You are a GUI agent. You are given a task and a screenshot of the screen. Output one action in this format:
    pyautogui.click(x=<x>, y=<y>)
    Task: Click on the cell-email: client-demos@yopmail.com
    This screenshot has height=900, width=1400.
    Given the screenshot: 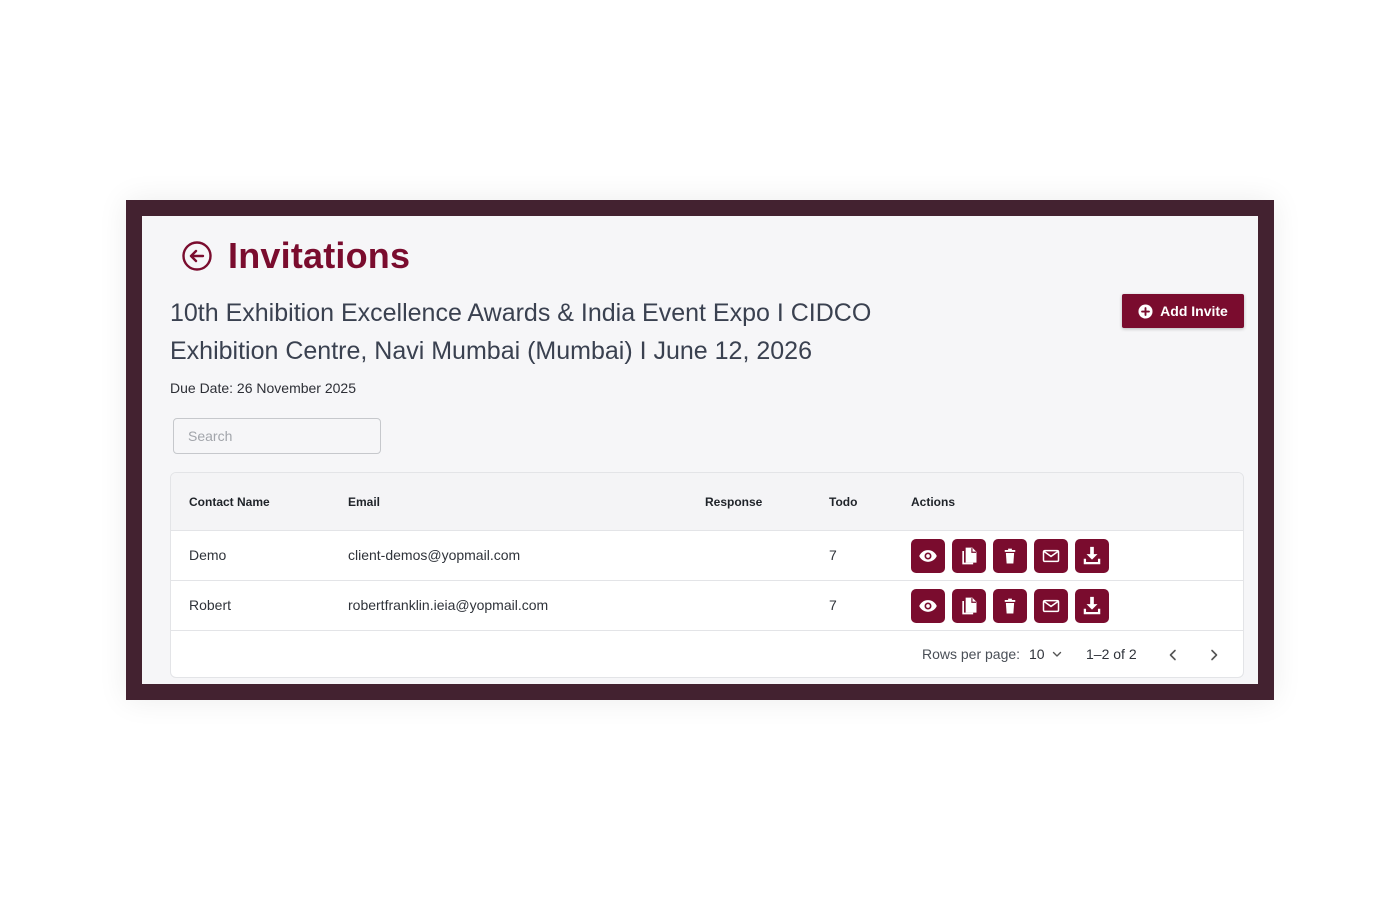 What is the action you would take?
    pyautogui.click(x=434, y=555)
    